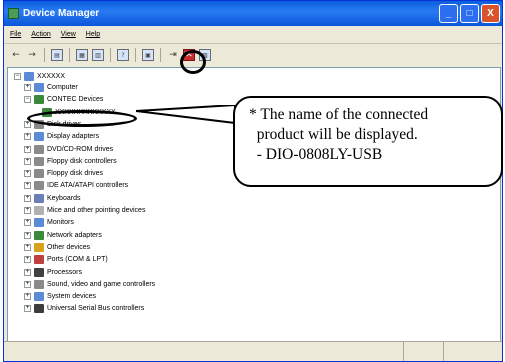  I want to click on device-label: Computer, so click(62, 87).